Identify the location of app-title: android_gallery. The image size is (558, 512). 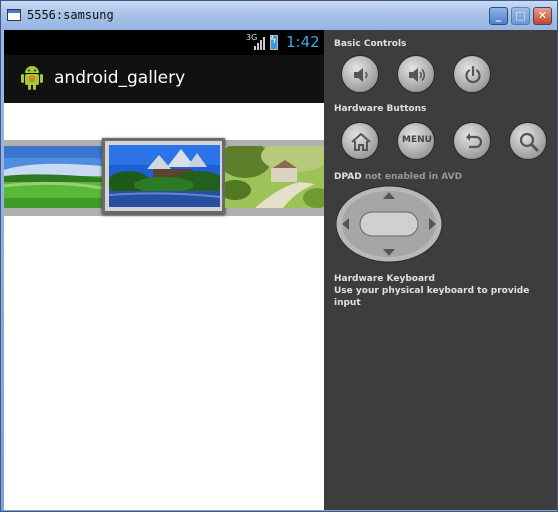
(120, 78).